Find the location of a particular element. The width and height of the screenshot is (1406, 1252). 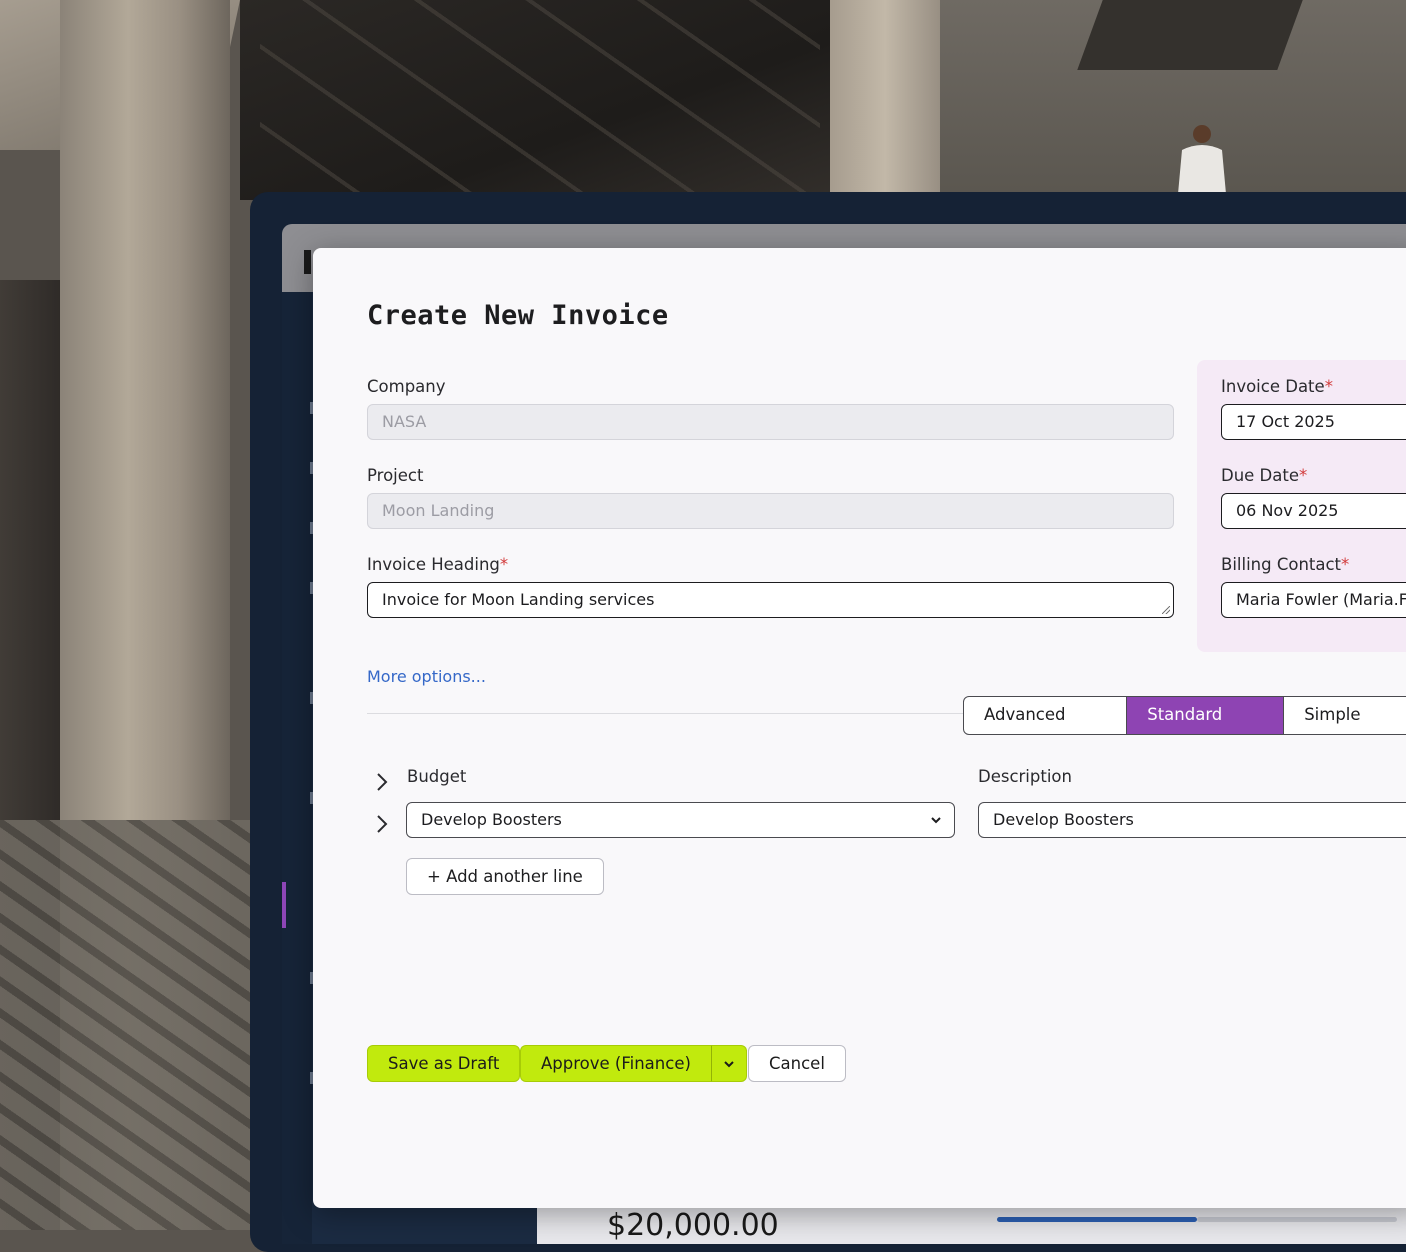

resize-grip-icon is located at coordinates (1166, 610).